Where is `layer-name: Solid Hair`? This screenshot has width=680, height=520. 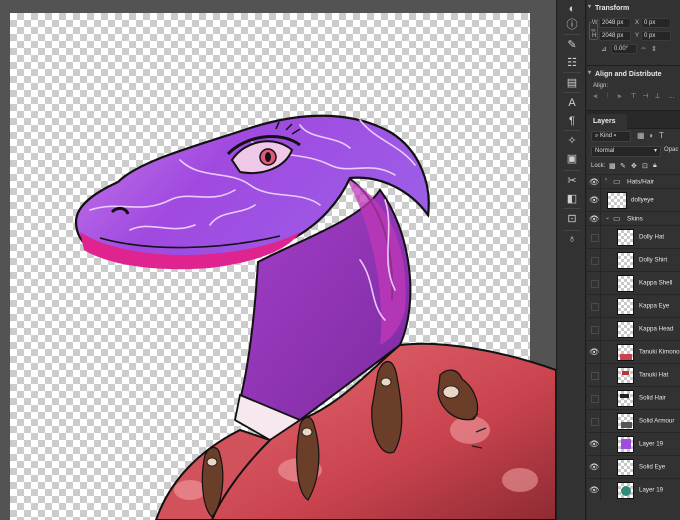
layer-name: Solid Hair is located at coordinates (652, 398).